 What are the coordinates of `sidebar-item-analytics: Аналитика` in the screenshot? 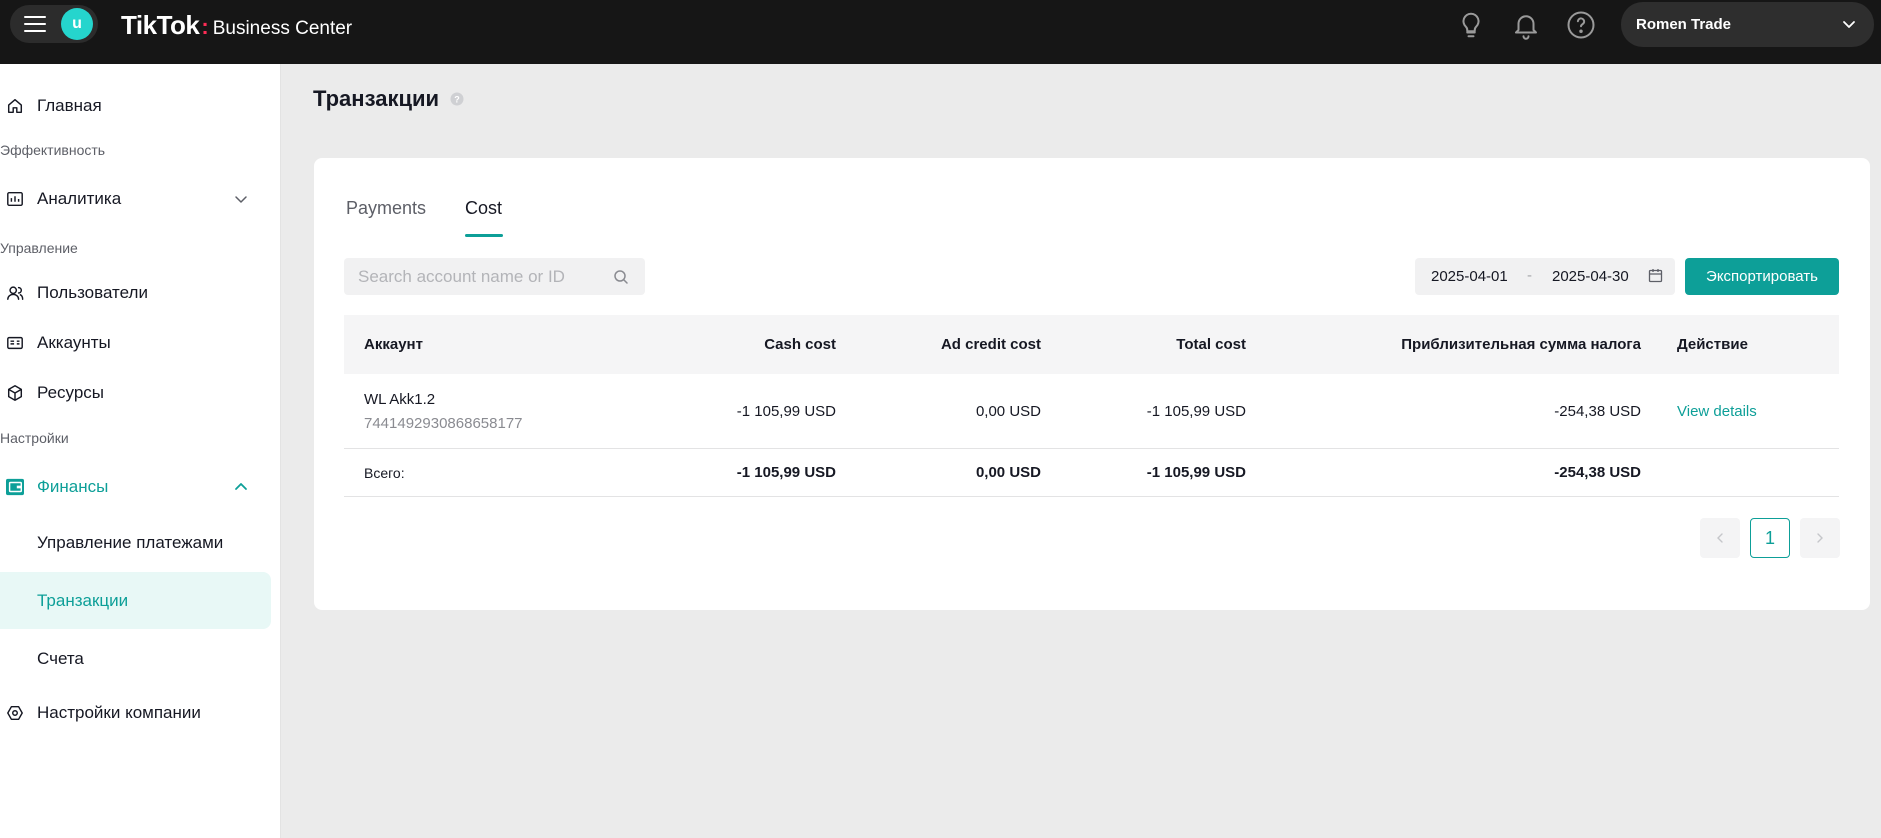 It's located at (60, 199).